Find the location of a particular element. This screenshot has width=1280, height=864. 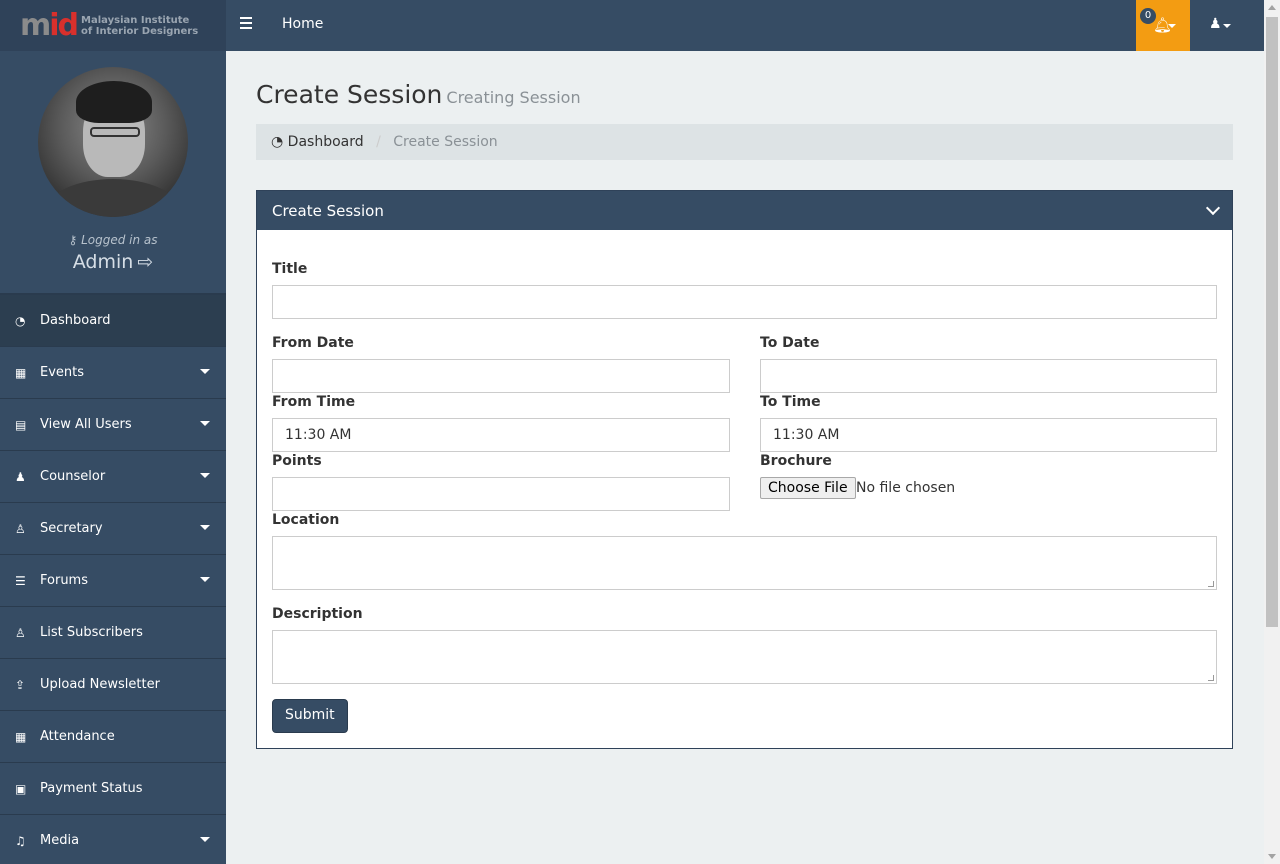

brochure-label: Brochure is located at coordinates (796, 461).